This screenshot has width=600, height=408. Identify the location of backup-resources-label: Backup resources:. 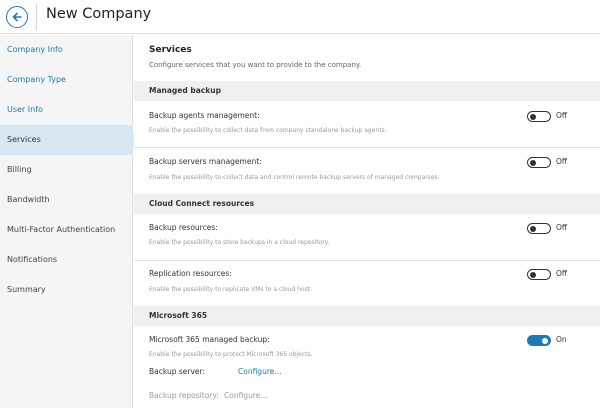
(183, 227).